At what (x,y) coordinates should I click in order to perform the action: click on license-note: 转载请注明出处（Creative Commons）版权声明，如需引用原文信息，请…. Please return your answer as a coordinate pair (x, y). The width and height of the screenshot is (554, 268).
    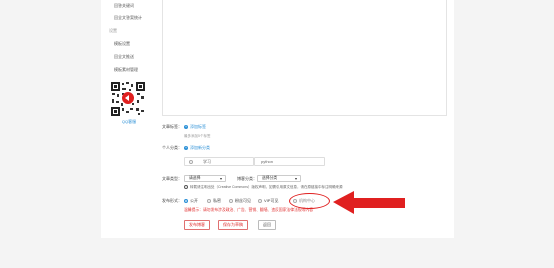
    Looking at the image, I should click on (263, 187).